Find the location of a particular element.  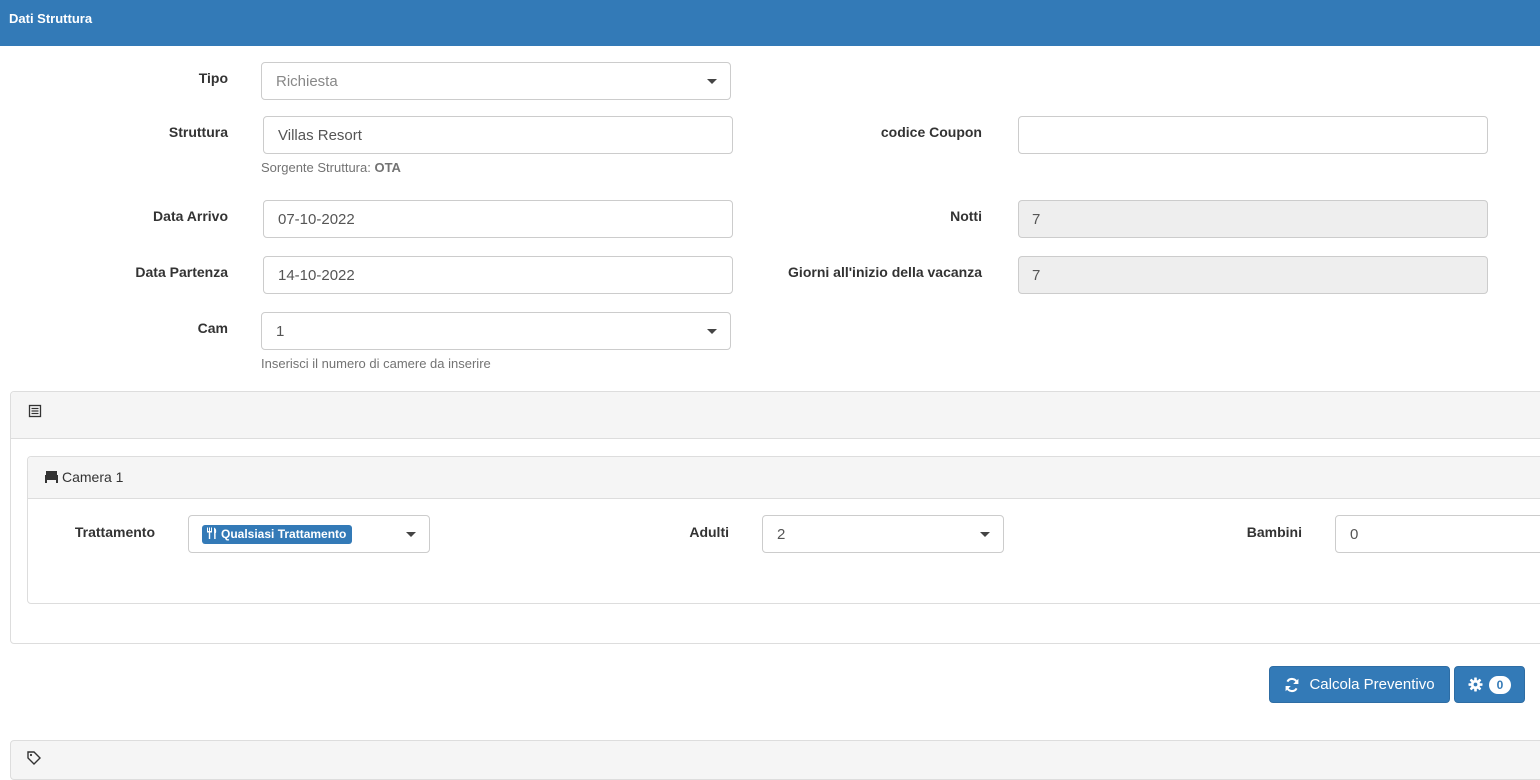

trattamento-select: Qualsiasi Trattamento is located at coordinates (309, 534).